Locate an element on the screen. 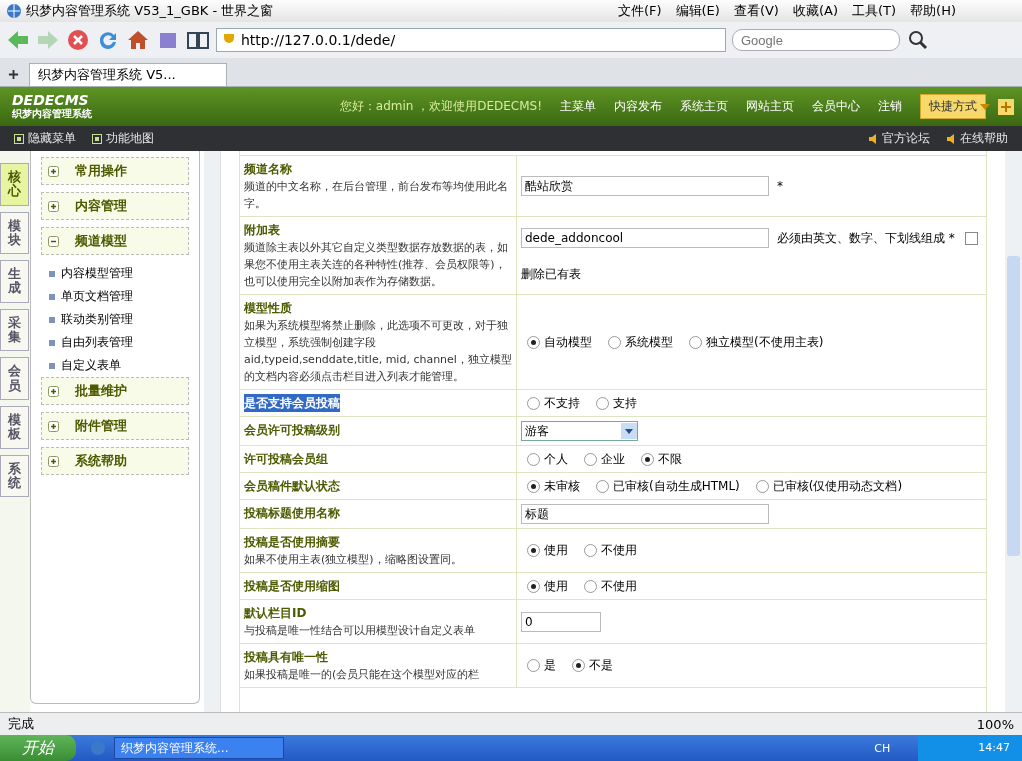 This screenshot has width=1022, height=761. radio-label: 系统模型 is located at coordinates (649, 342).